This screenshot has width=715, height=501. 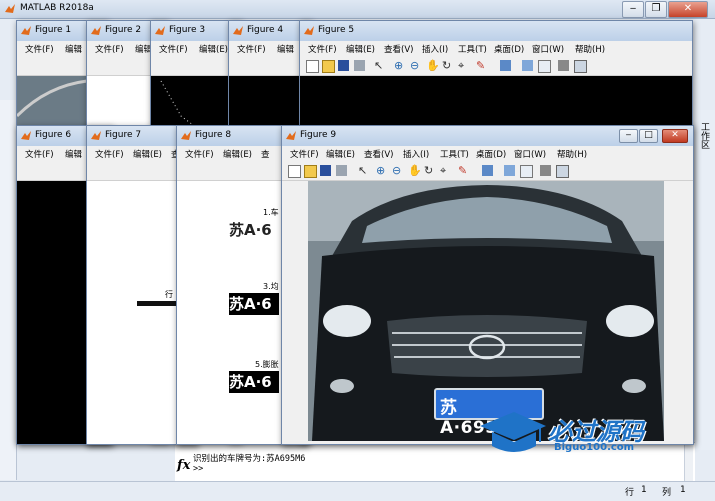 What do you see at coordinates (265, 154) in the screenshot?
I see `menu-view: 查` at bounding box center [265, 154].